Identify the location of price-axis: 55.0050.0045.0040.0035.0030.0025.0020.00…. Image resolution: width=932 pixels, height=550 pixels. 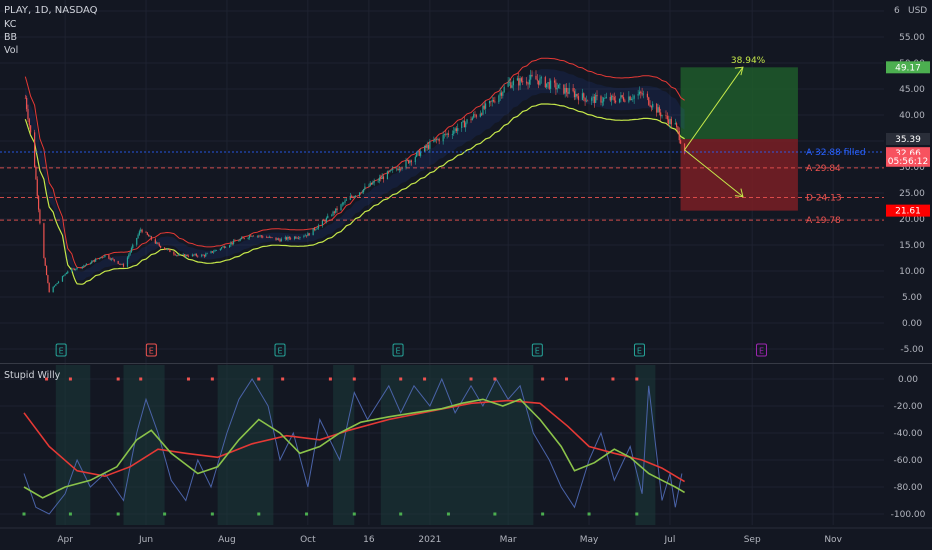
(908, 275).